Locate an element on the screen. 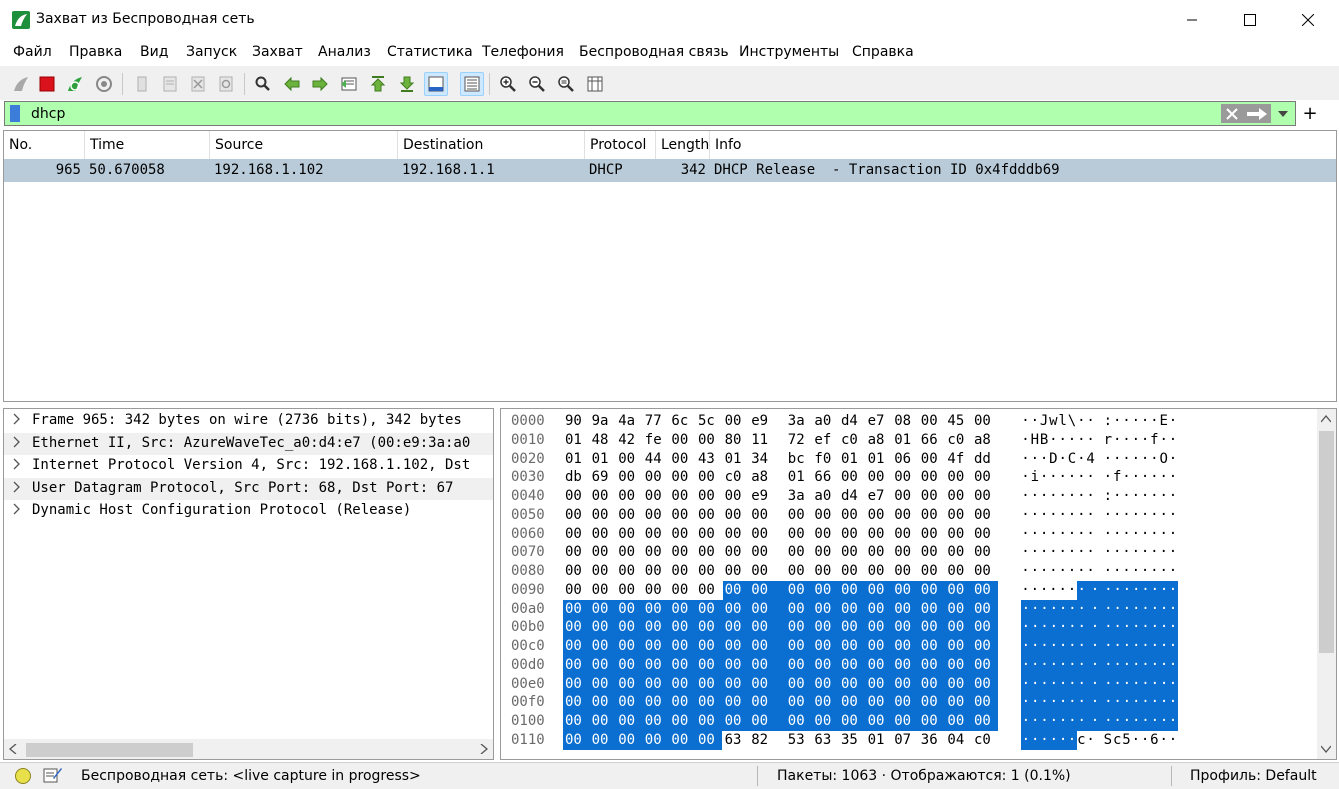 The image size is (1339, 789). hex-byte: e7 is located at coordinates (879, 421).